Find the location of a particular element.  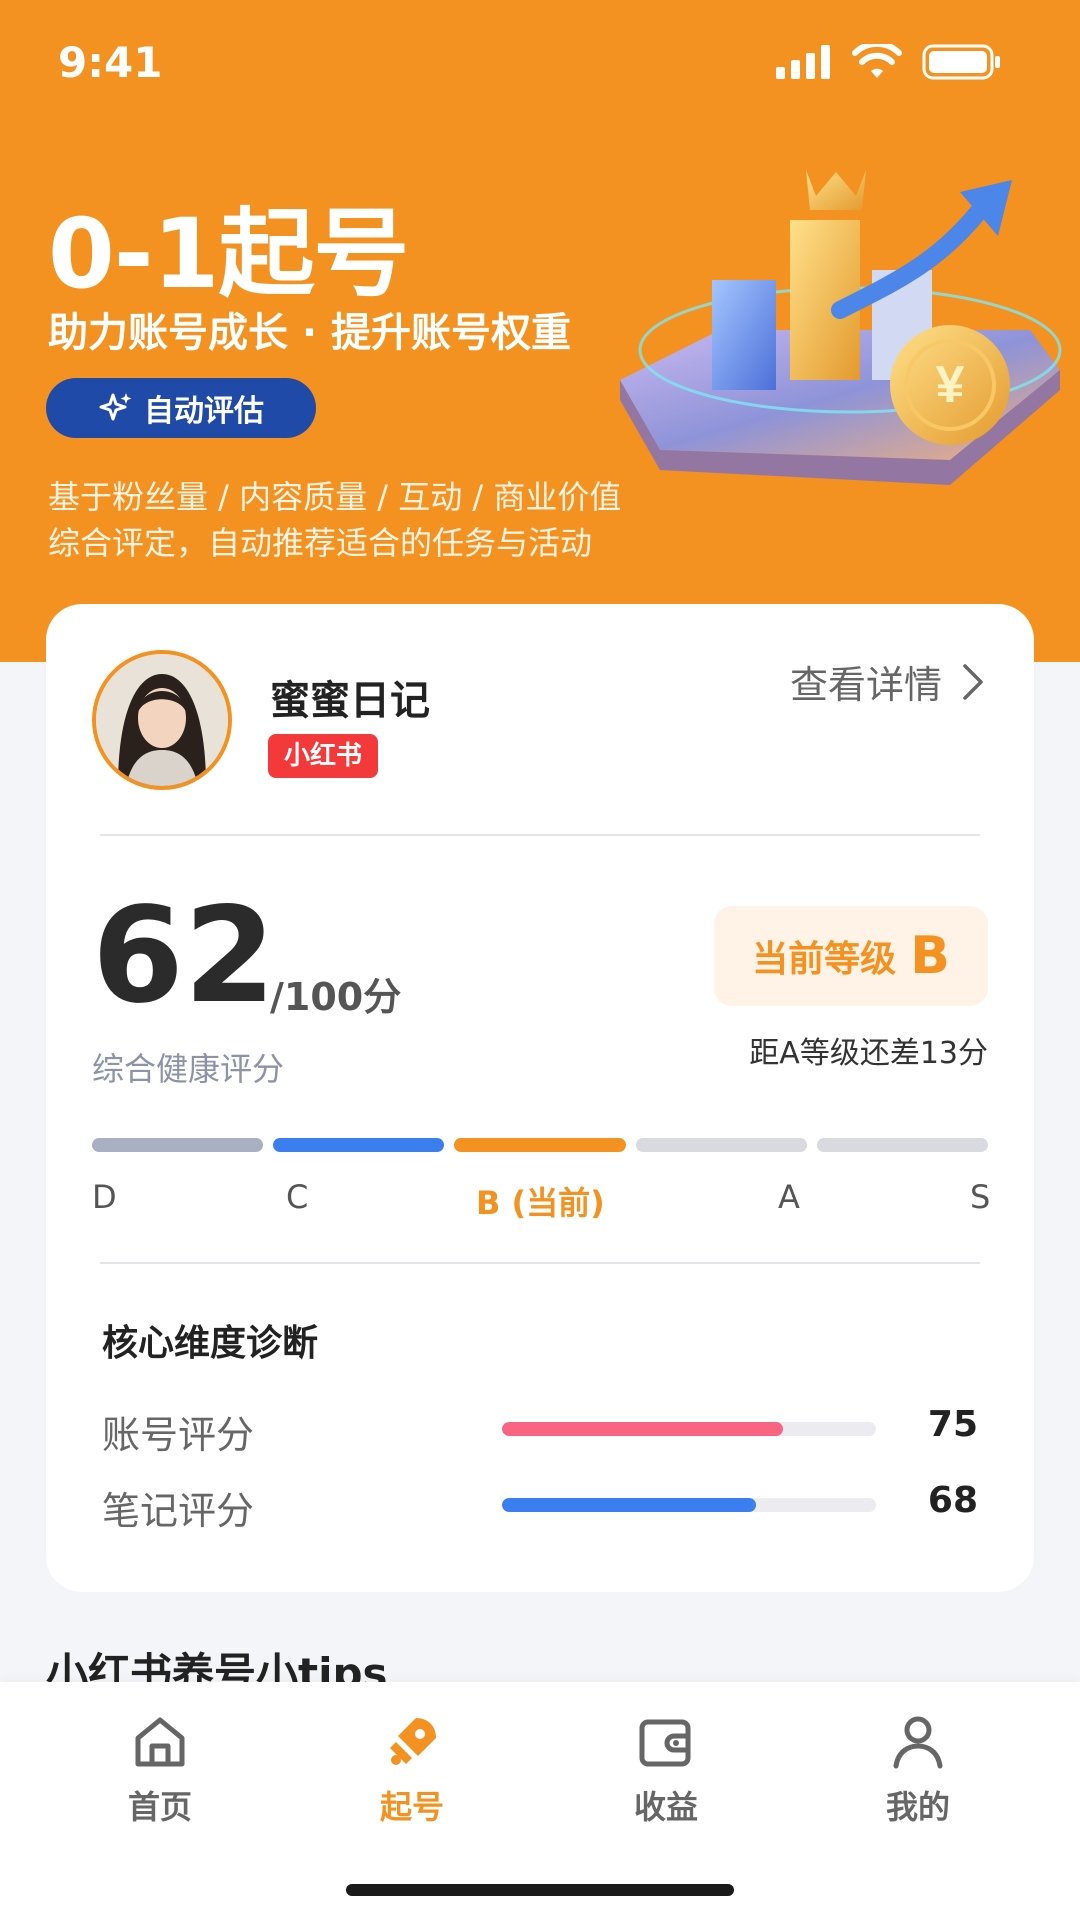

tab-home: 首页 is located at coordinates (160, 1772).